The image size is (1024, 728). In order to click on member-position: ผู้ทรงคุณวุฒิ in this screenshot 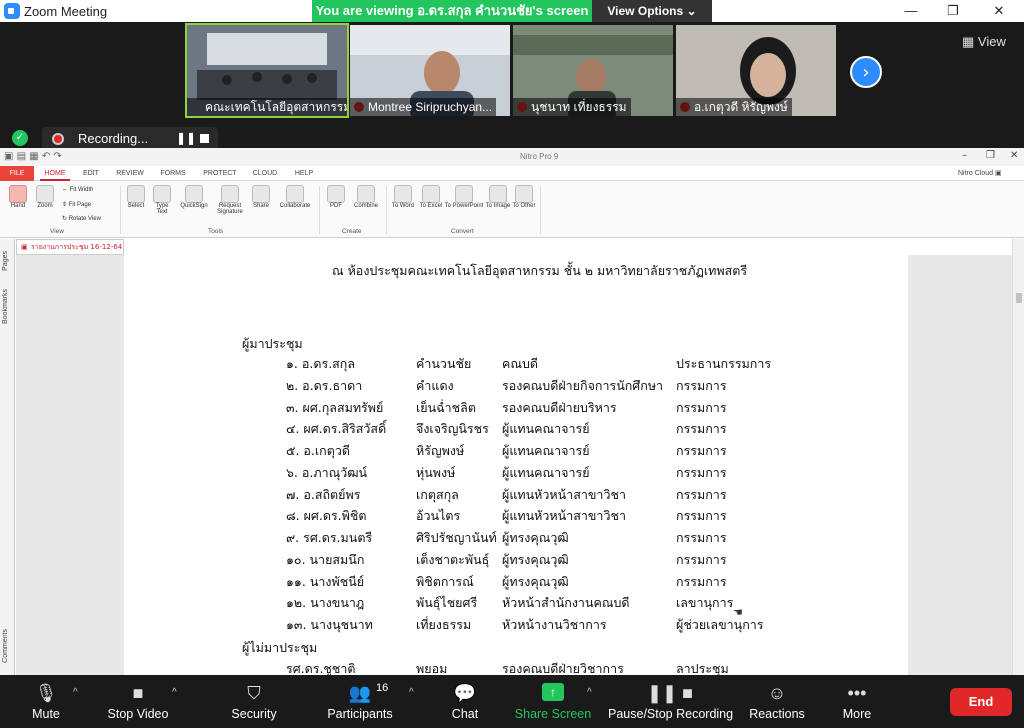, I will do `click(535, 559)`.